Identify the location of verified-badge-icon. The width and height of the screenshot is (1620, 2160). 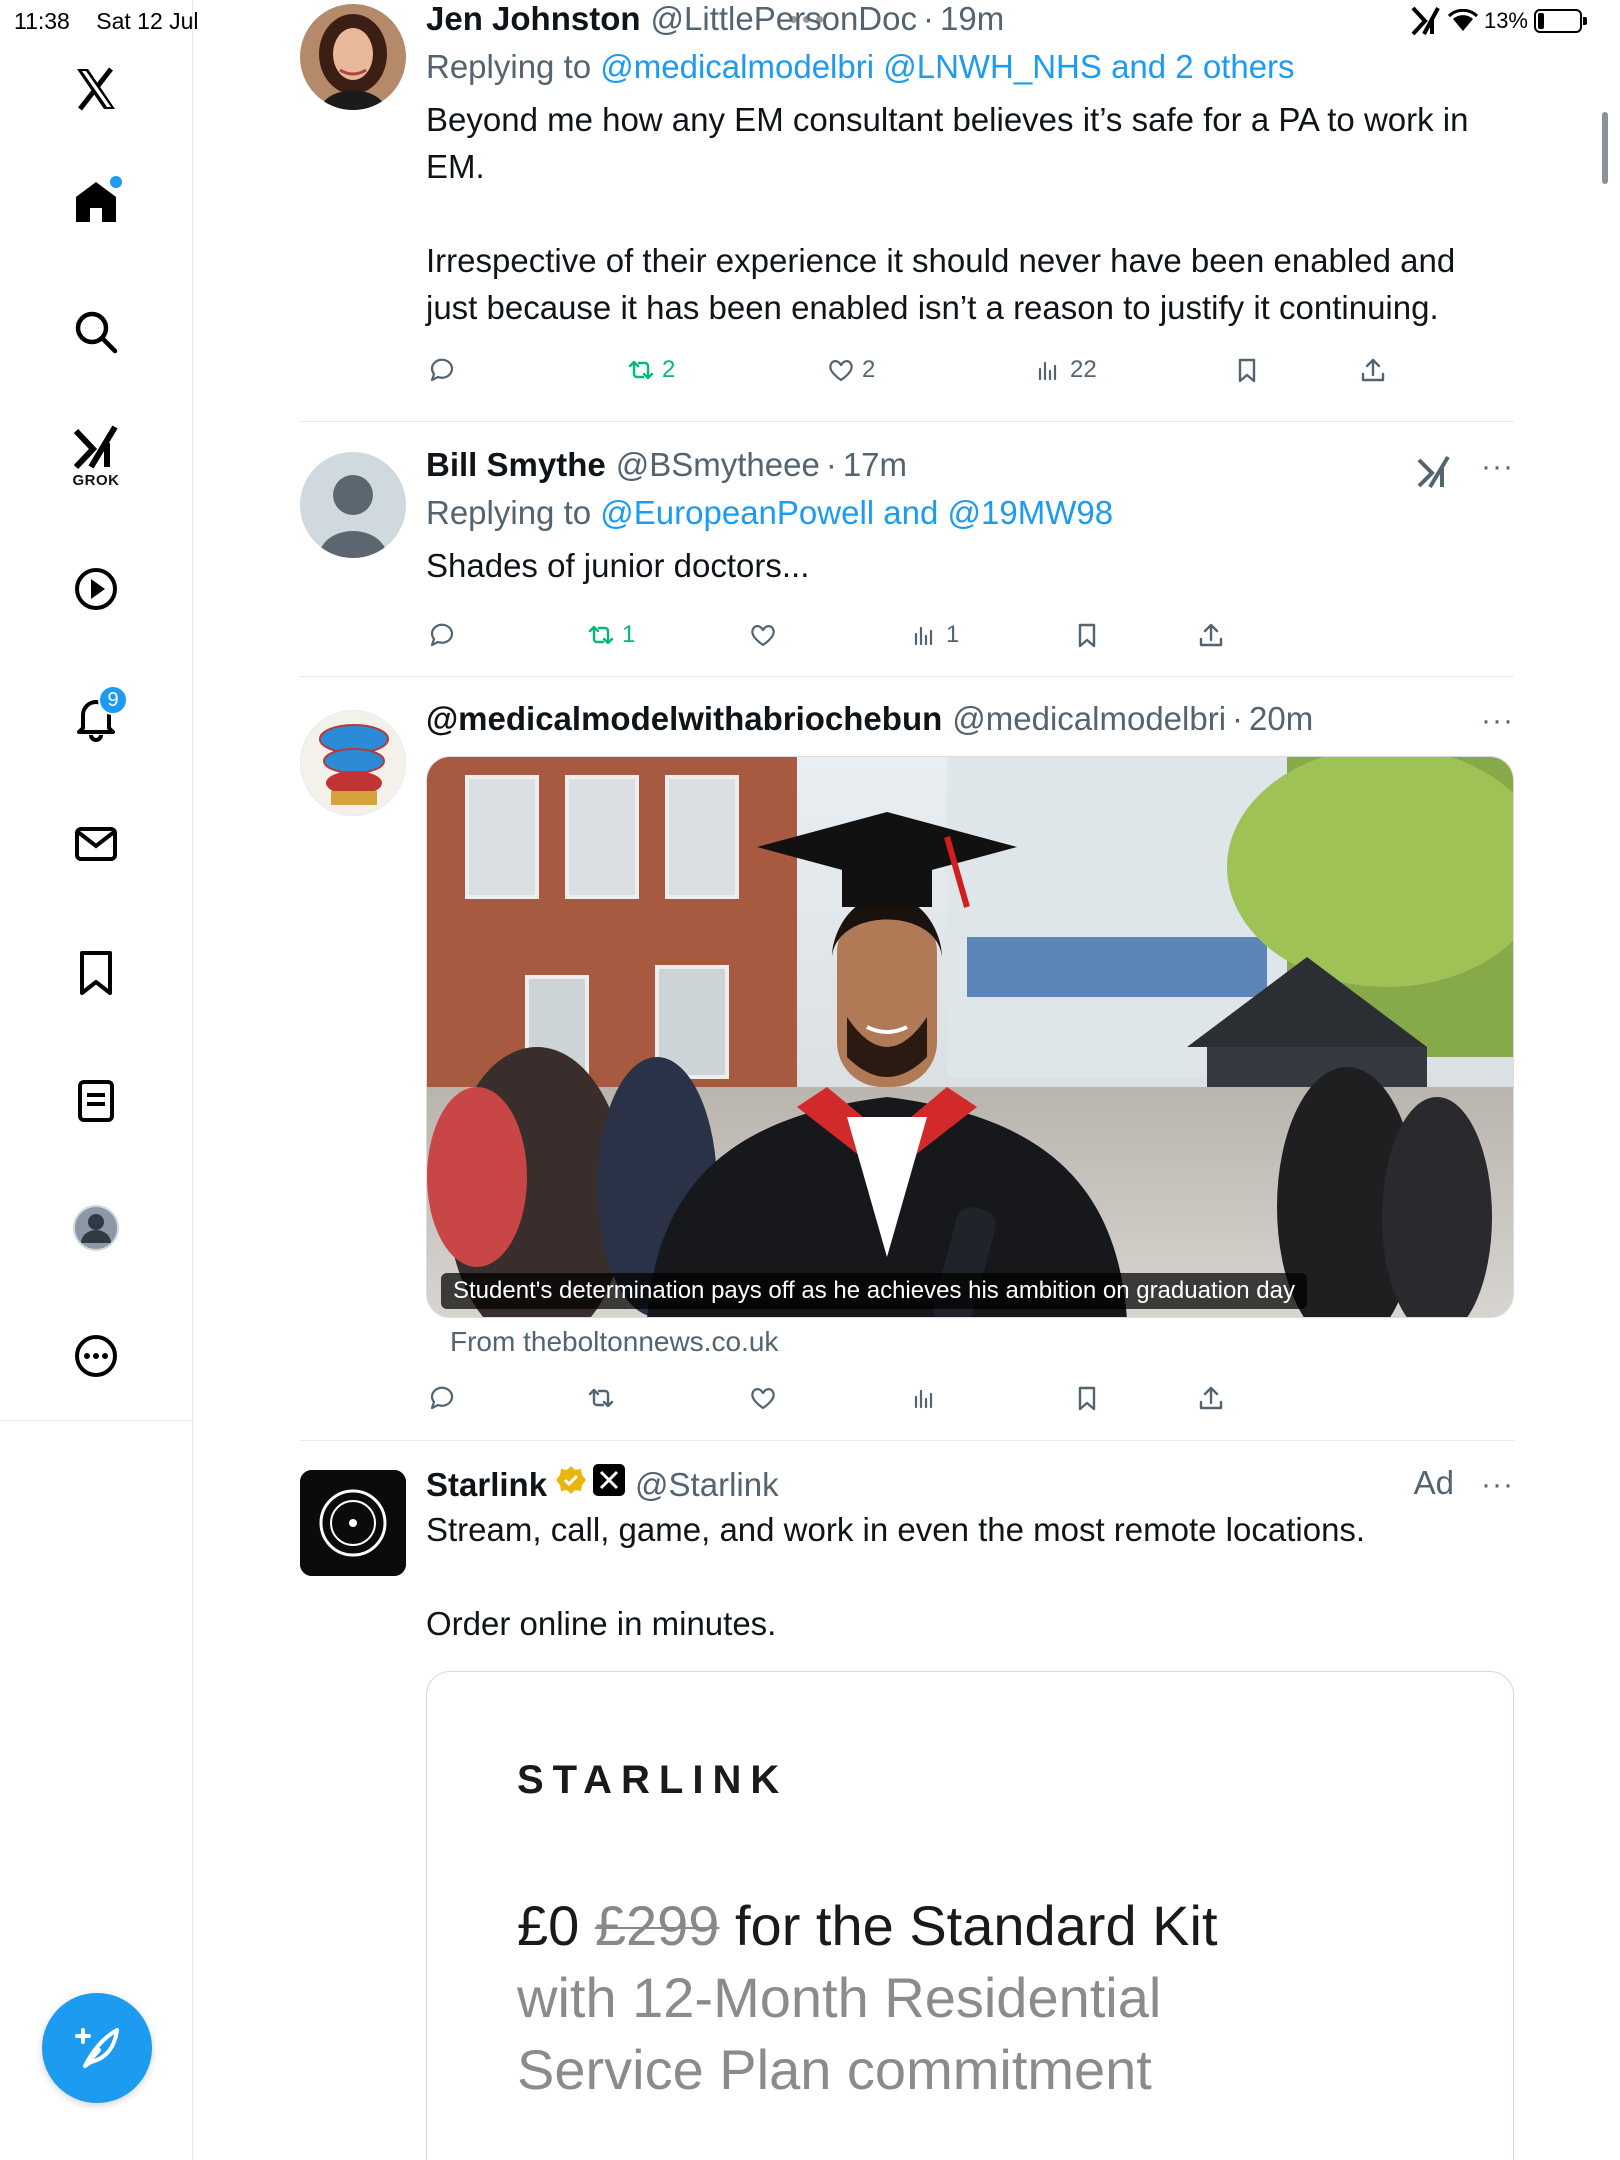
(571, 1480).